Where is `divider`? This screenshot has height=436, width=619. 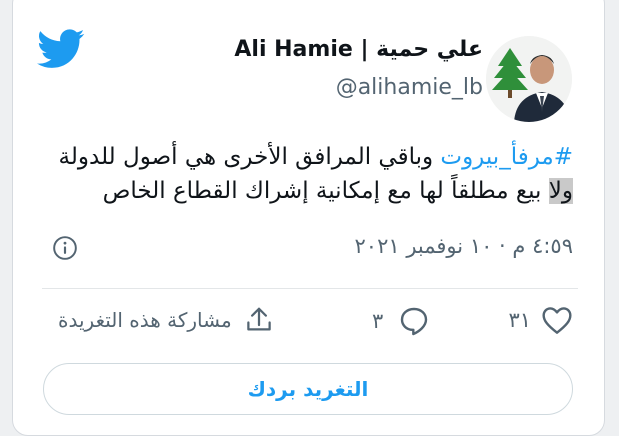 divider is located at coordinates (310, 288).